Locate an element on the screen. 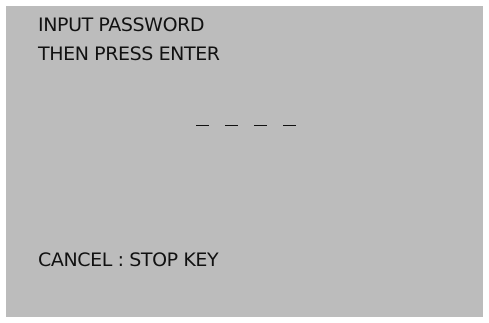 The height and width of the screenshot is (323, 489). prompt-line-1: INPUT PASSWORD is located at coordinates (121, 25).